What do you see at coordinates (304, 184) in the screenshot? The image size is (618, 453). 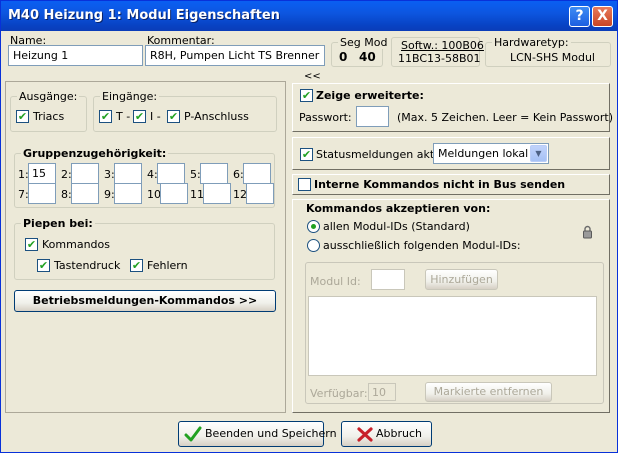 I see `internal-commands-checkbox` at bounding box center [304, 184].